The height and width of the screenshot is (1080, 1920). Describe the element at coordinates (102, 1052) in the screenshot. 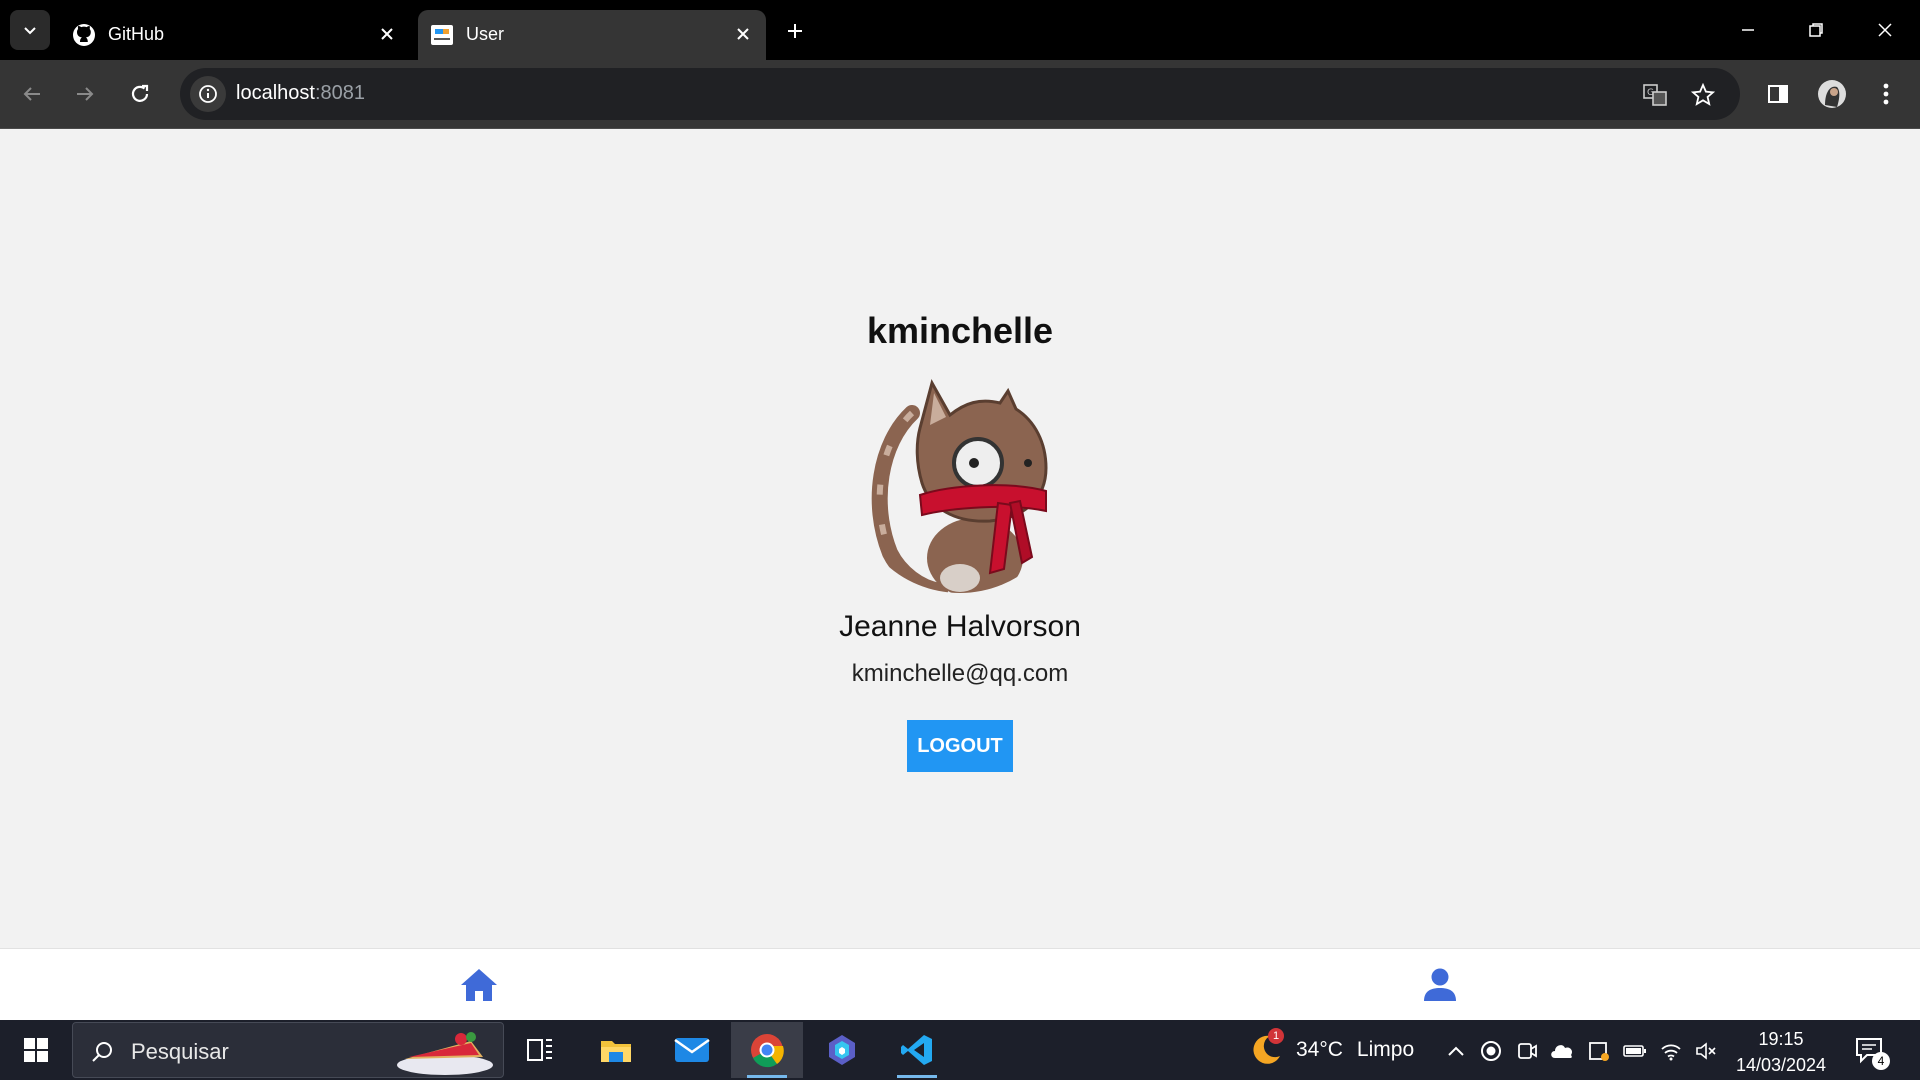

I see `search-icon` at that location.